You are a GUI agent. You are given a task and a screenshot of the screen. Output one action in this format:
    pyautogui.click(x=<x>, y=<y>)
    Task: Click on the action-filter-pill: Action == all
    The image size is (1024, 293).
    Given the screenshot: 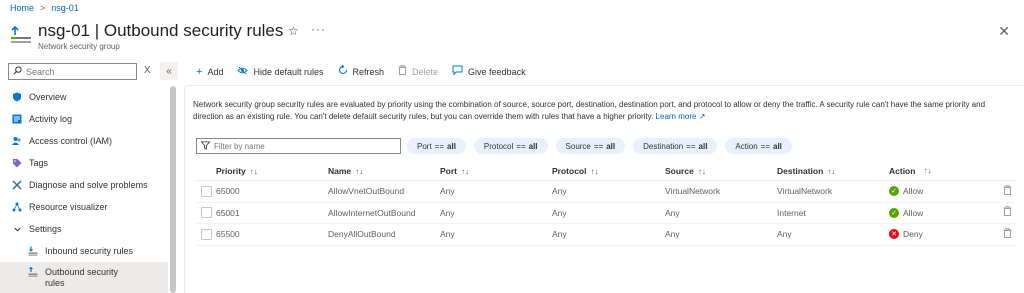 What is the action you would take?
    pyautogui.click(x=758, y=146)
    